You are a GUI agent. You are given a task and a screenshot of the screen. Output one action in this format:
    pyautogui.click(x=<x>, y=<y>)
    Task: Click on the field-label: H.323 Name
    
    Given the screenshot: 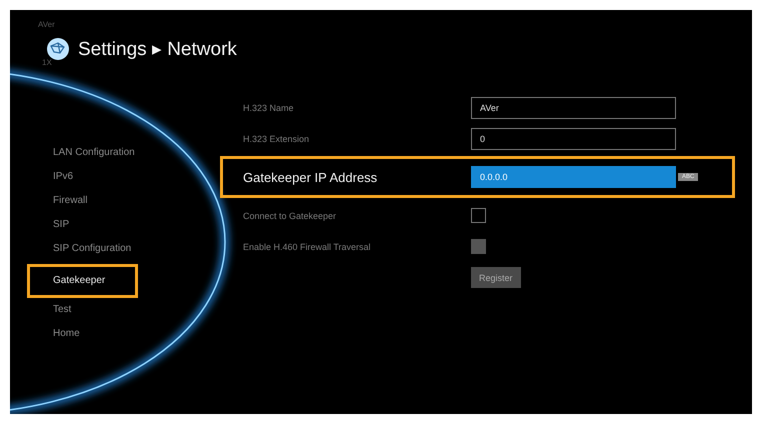 What is the action you would take?
    pyautogui.click(x=269, y=107)
    